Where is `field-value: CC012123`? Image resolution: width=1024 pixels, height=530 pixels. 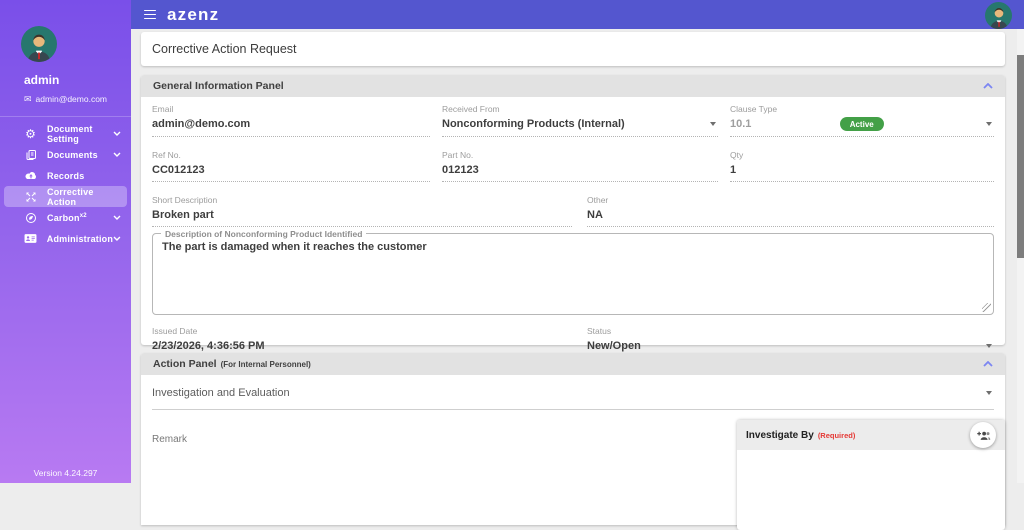 field-value: CC012123 is located at coordinates (178, 169).